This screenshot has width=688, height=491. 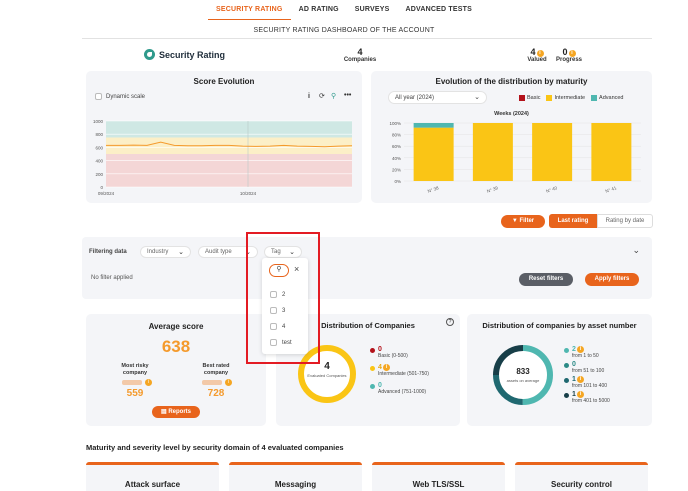 I want to click on item-label: from 101 to 400, so click(x=590, y=386).